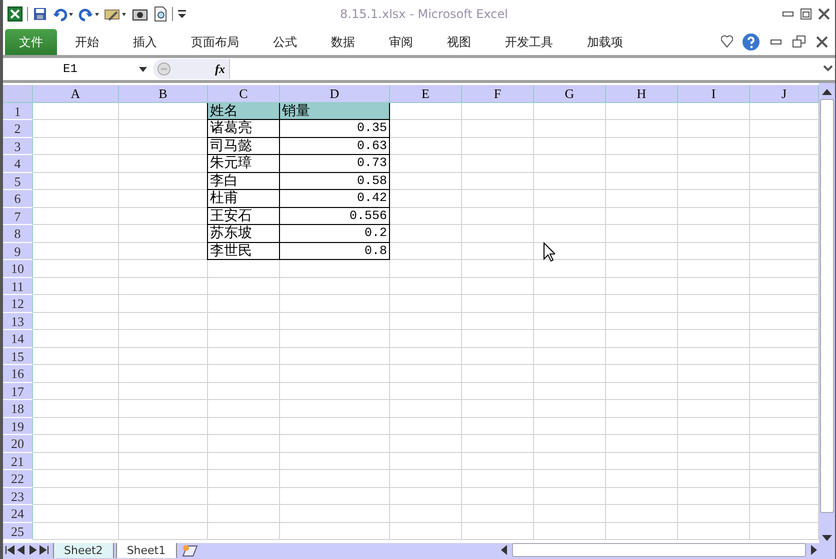 The image size is (836, 559). I want to click on column-header: F, so click(498, 93).